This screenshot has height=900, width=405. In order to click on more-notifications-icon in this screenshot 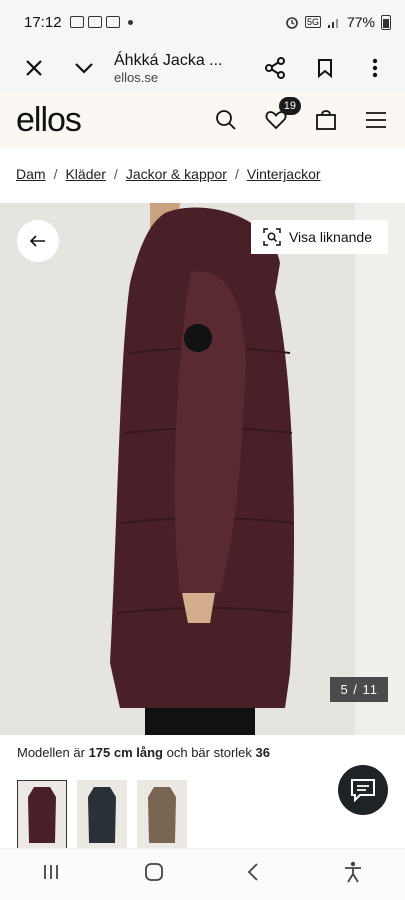, I will do `click(130, 22)`.